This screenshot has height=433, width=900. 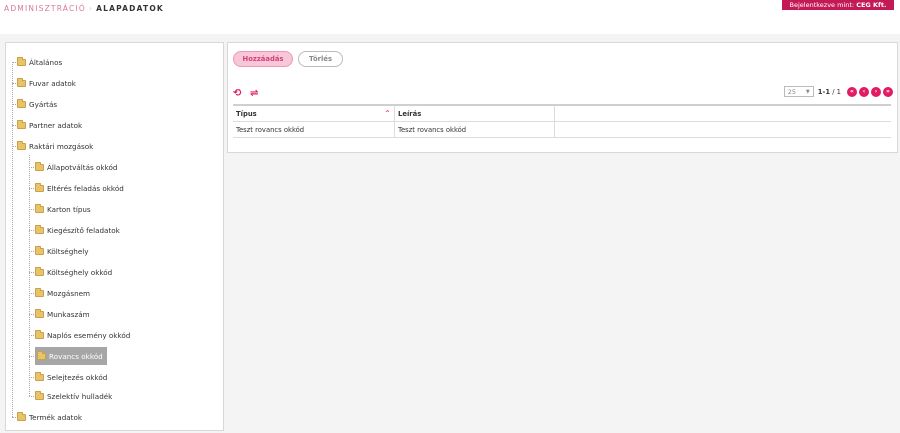 I want to click on column-header-leiras: Leírás, so click(x=475, y=113).